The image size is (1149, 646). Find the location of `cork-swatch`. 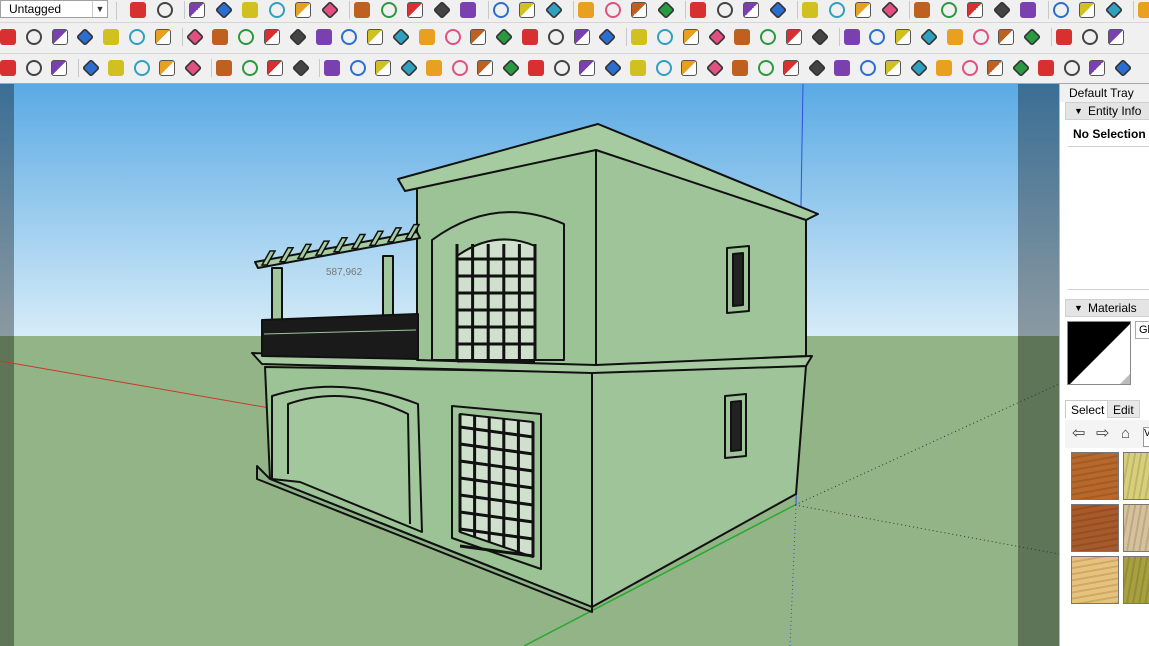

cork-swatch is located at coordinates (1095, 580).